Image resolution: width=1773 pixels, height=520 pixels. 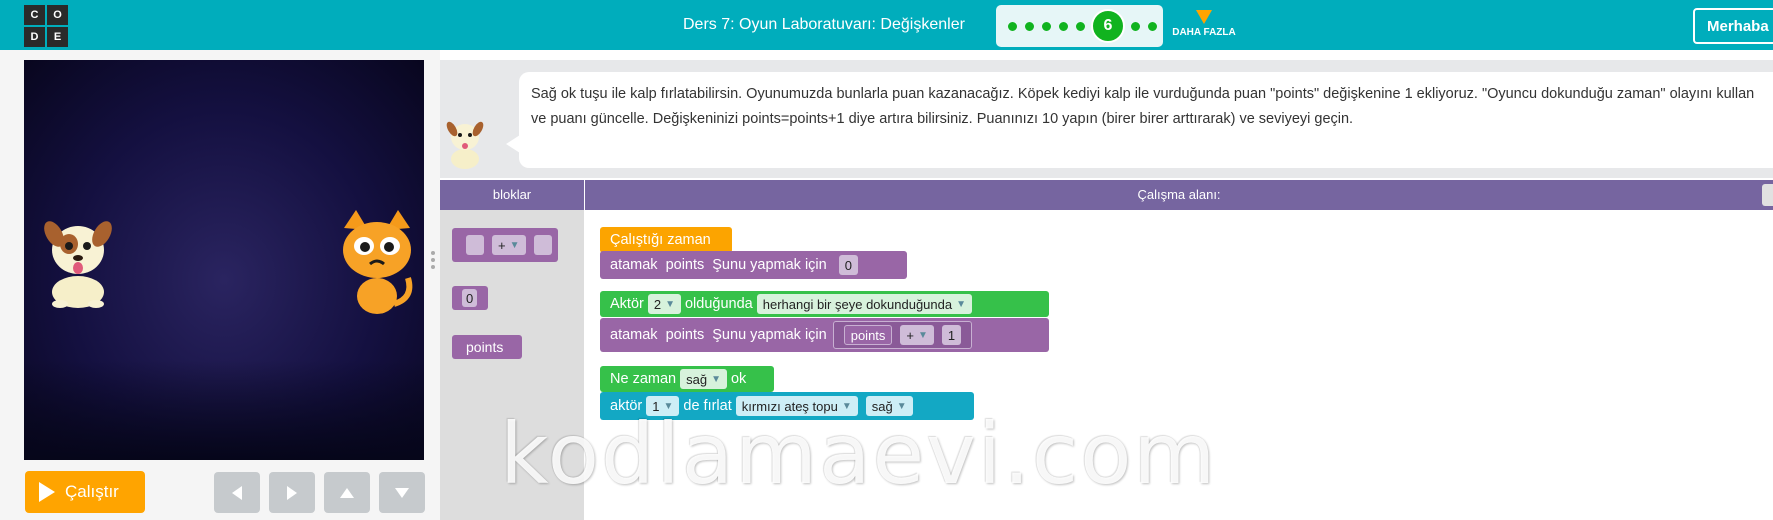 I want to click on workspace-header: Çalışma alanı:, so click(x=1179, y=195).